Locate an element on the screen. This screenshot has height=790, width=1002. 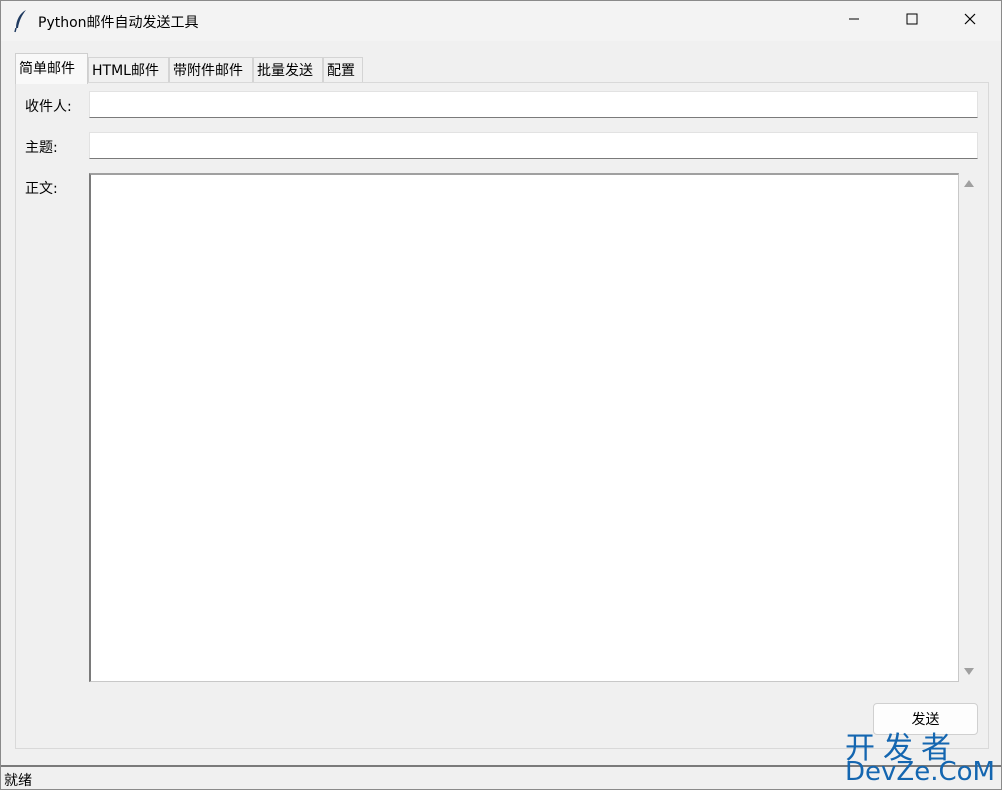
feather-icon is located at coordinates (21, 21).